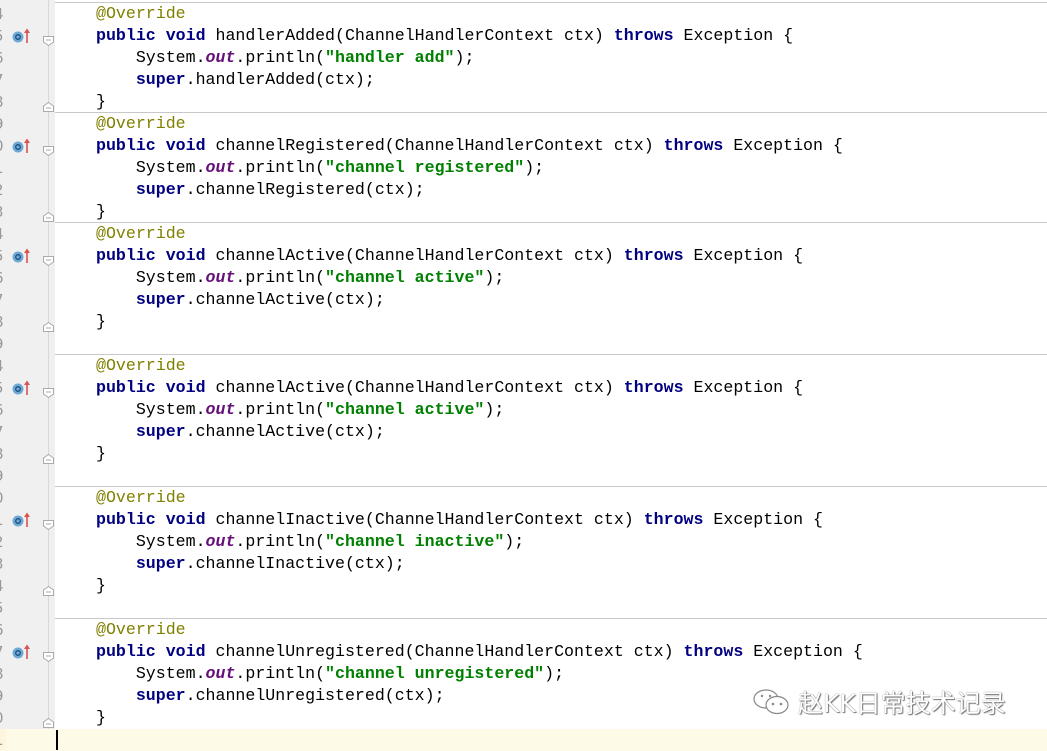 The width and height of the screenshot is (1047, 751). I want to click on code-line: 9 @Override, so click(523, 123).